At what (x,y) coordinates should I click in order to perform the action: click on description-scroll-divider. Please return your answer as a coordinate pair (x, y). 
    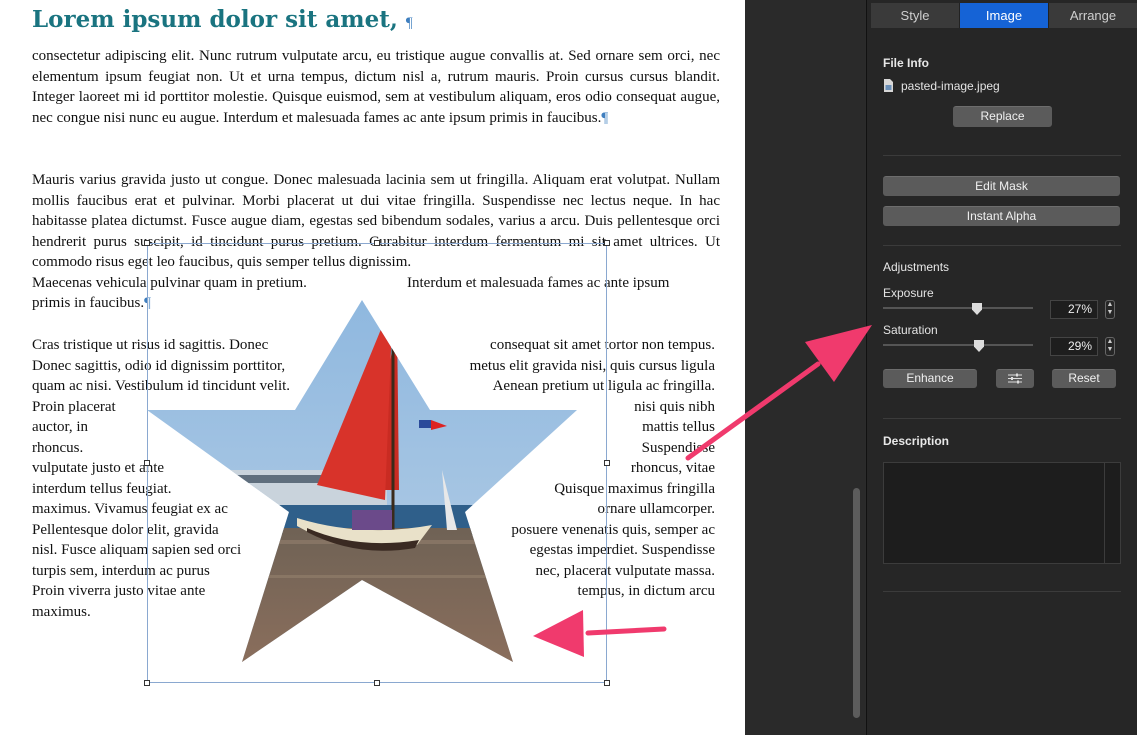
    Looking at the image, I should click on (1104, 513).